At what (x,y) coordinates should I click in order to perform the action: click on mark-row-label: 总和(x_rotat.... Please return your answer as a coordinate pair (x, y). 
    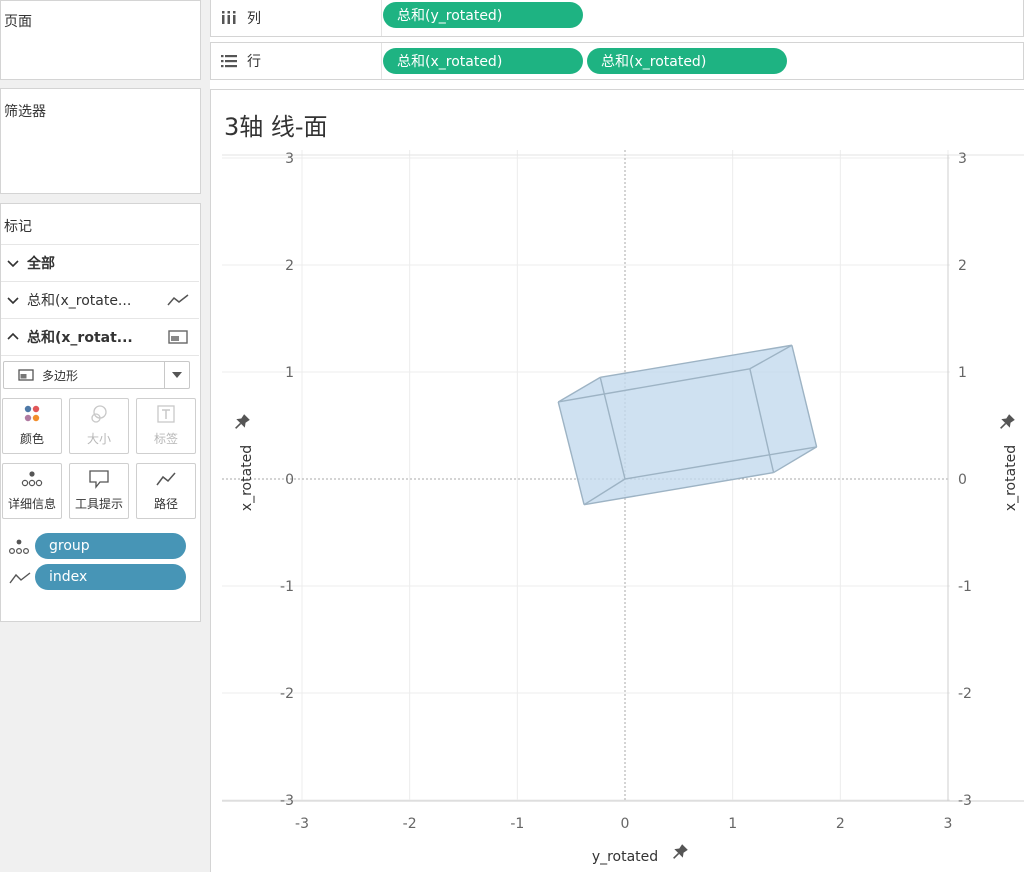
    Looking at the image, I should click on (80, 338).